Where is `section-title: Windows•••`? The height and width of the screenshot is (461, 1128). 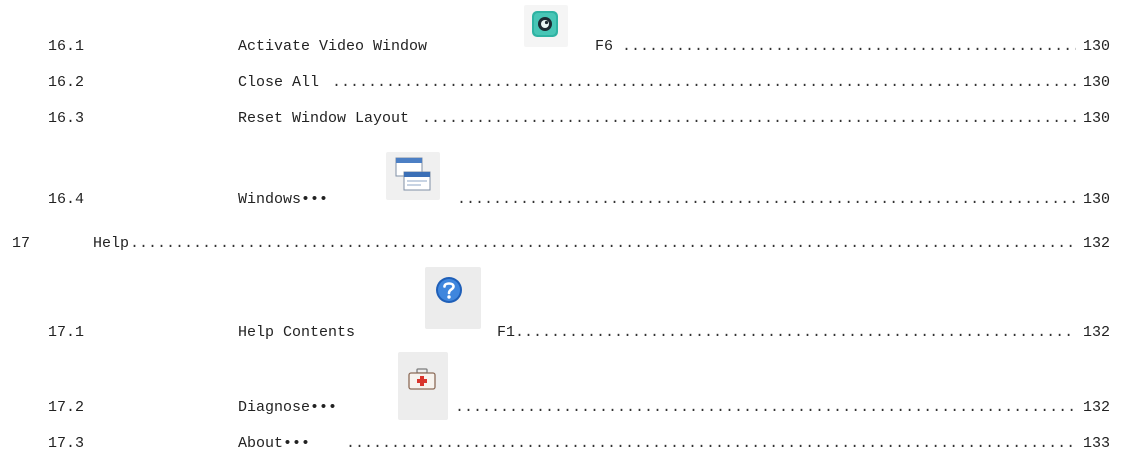 section-title: Windows••• is located at coordinates (283, 199).